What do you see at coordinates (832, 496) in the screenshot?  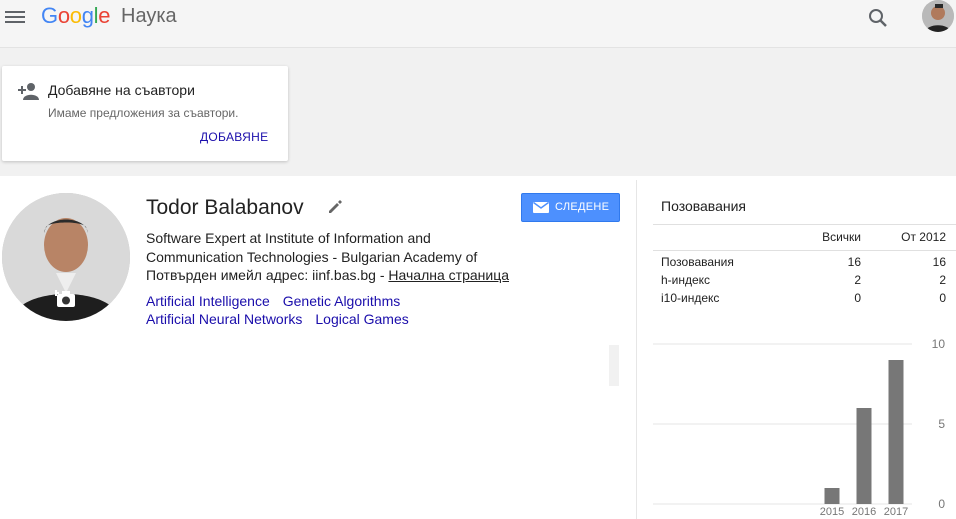 I see `bar-2015` at bounding box center [832, 496].